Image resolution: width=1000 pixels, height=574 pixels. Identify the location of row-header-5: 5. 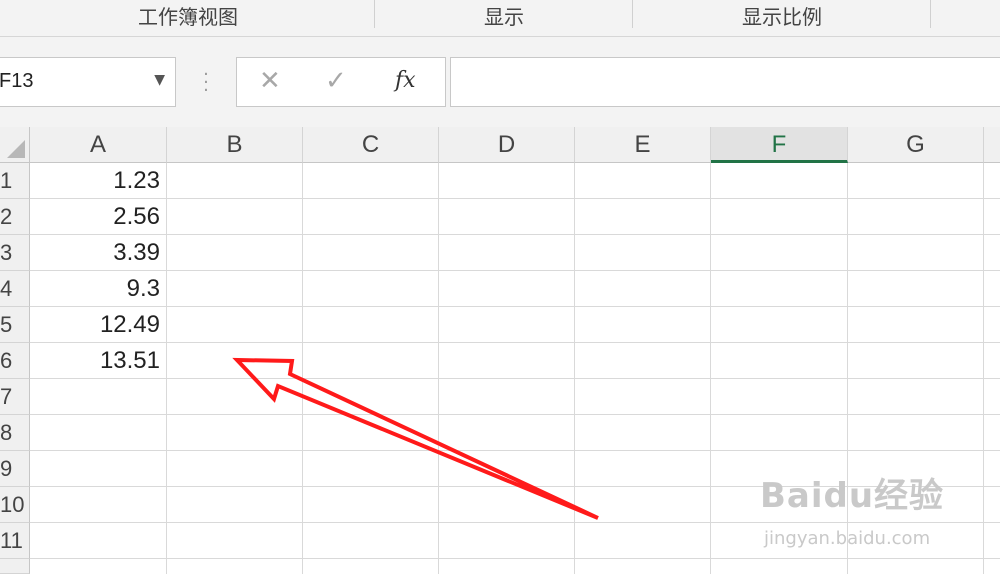
(15, 325).